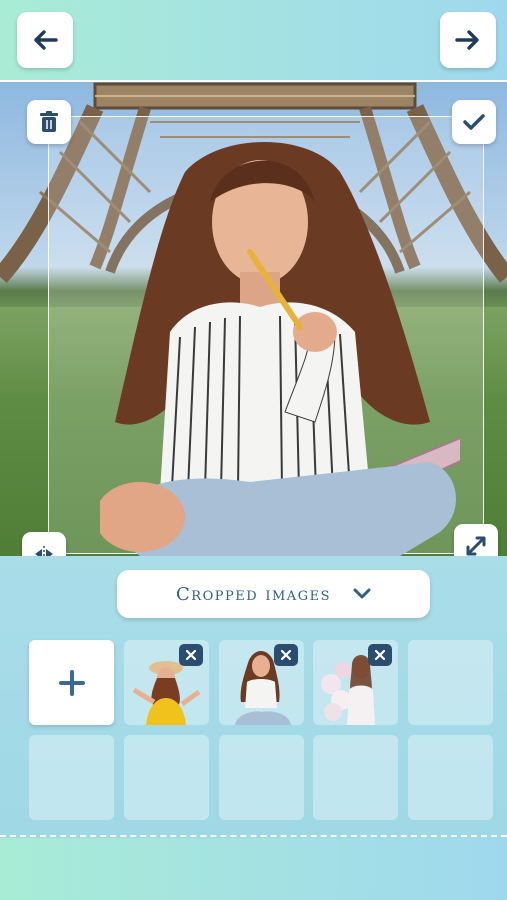 This screenshot has width=507, height=900. I want to click on top-bar, so click(253, 40).